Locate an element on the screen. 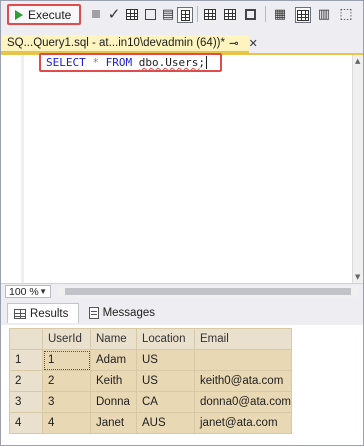  tab-results: Results is located at coordinates (43, 313).